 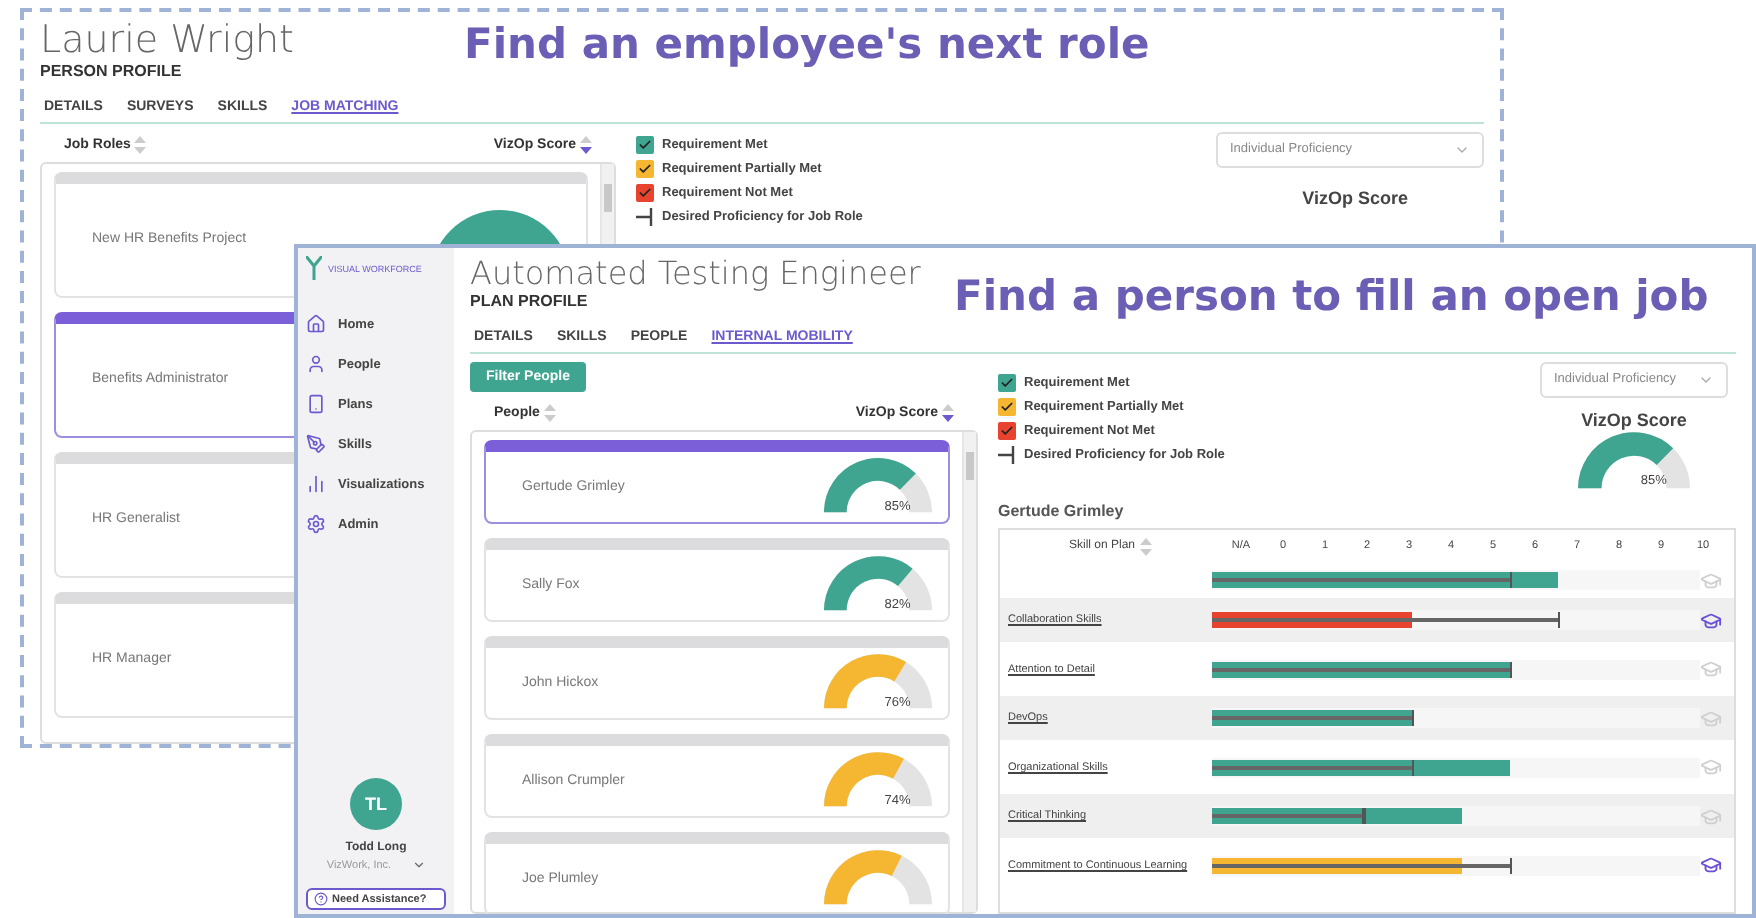 I want to click on help-icon, so click(x=321, y=899).